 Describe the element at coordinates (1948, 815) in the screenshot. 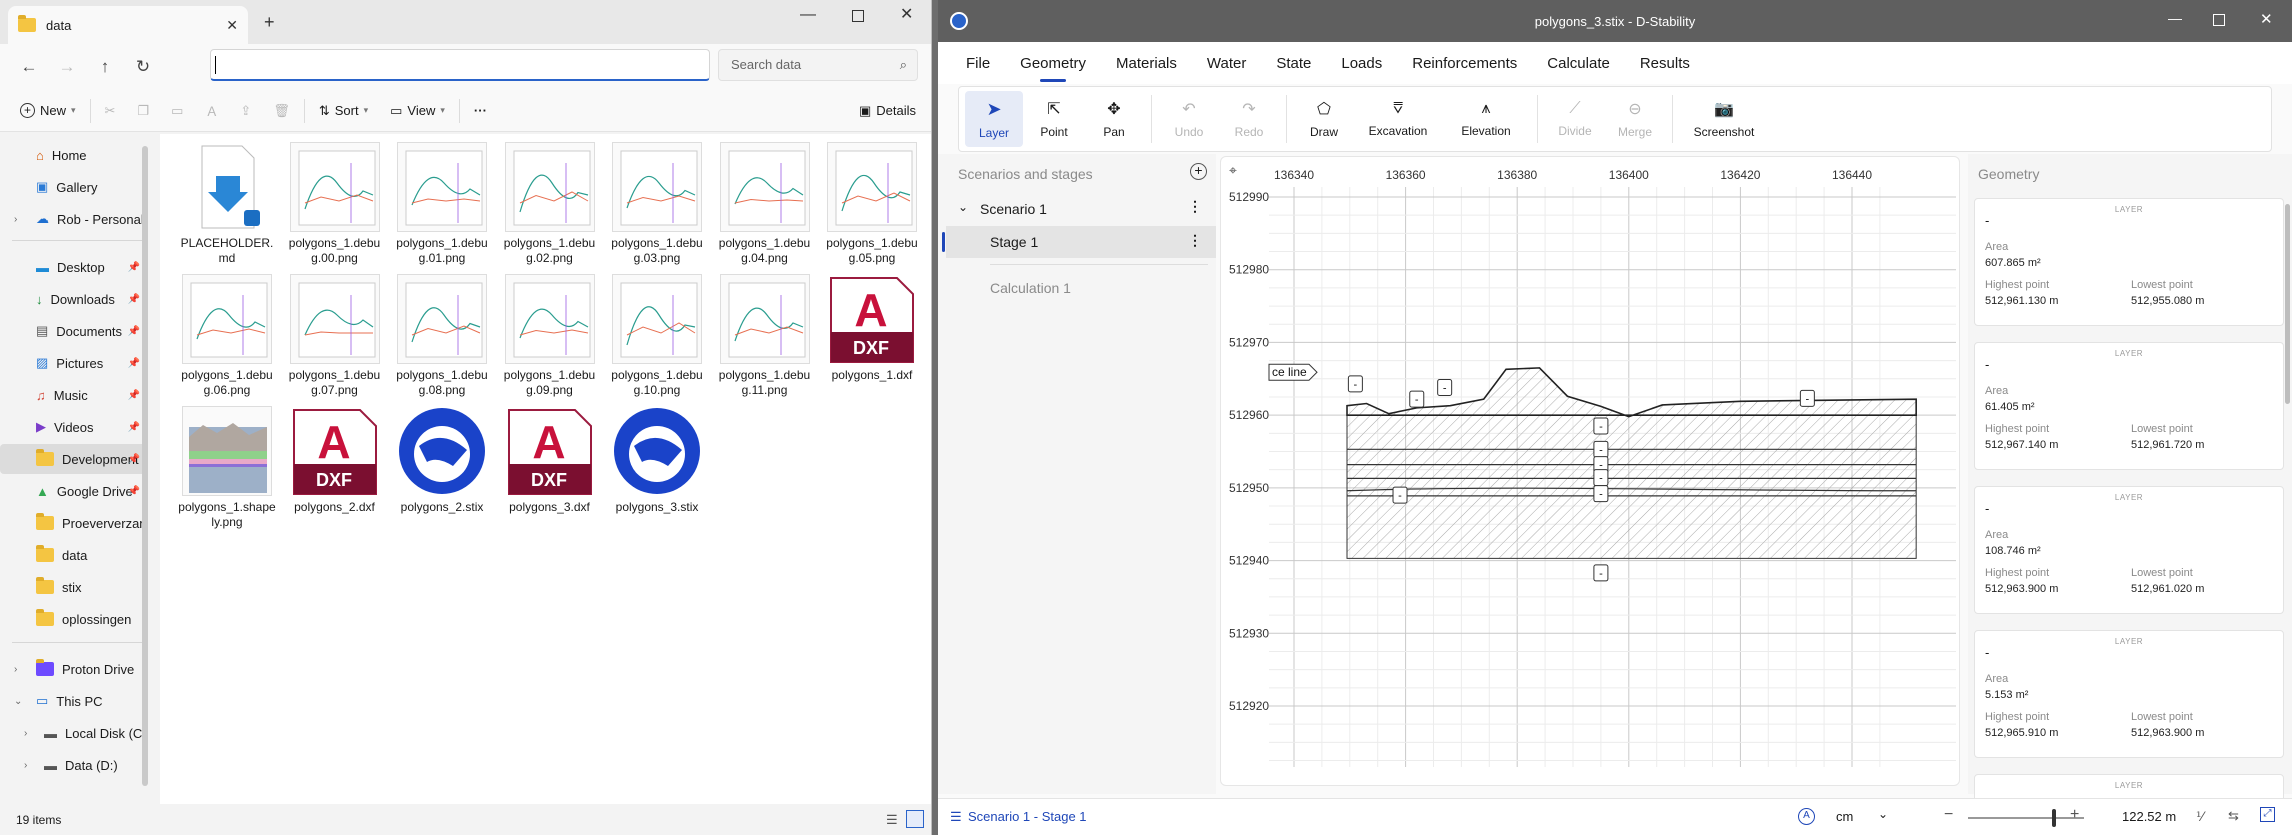

I see `zoom-out-icon: −` at that location.